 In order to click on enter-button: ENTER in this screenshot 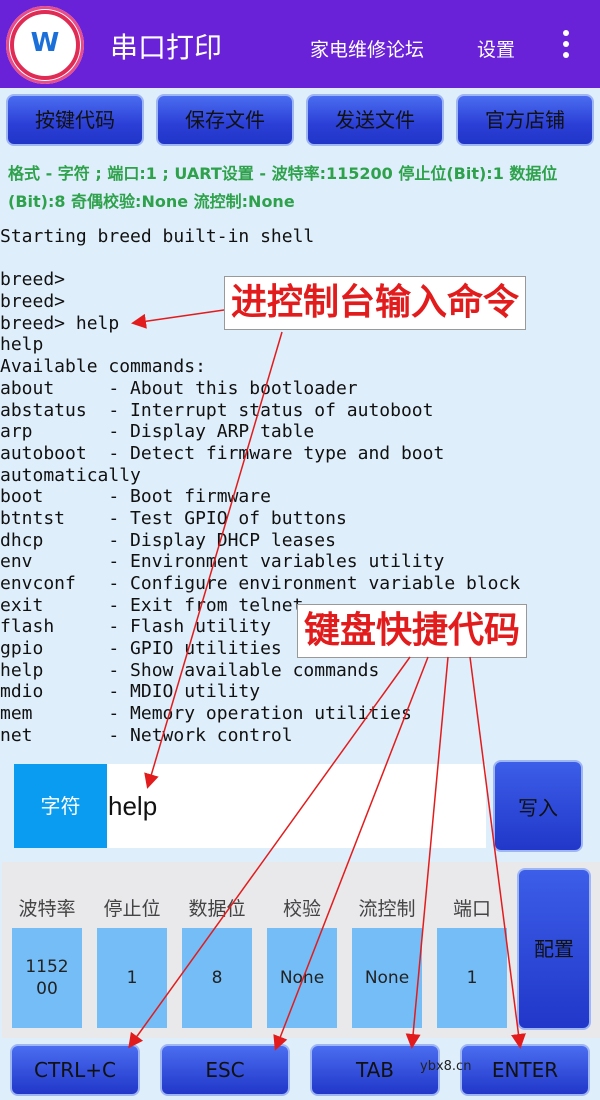, I will do `click(525, 1070)`.